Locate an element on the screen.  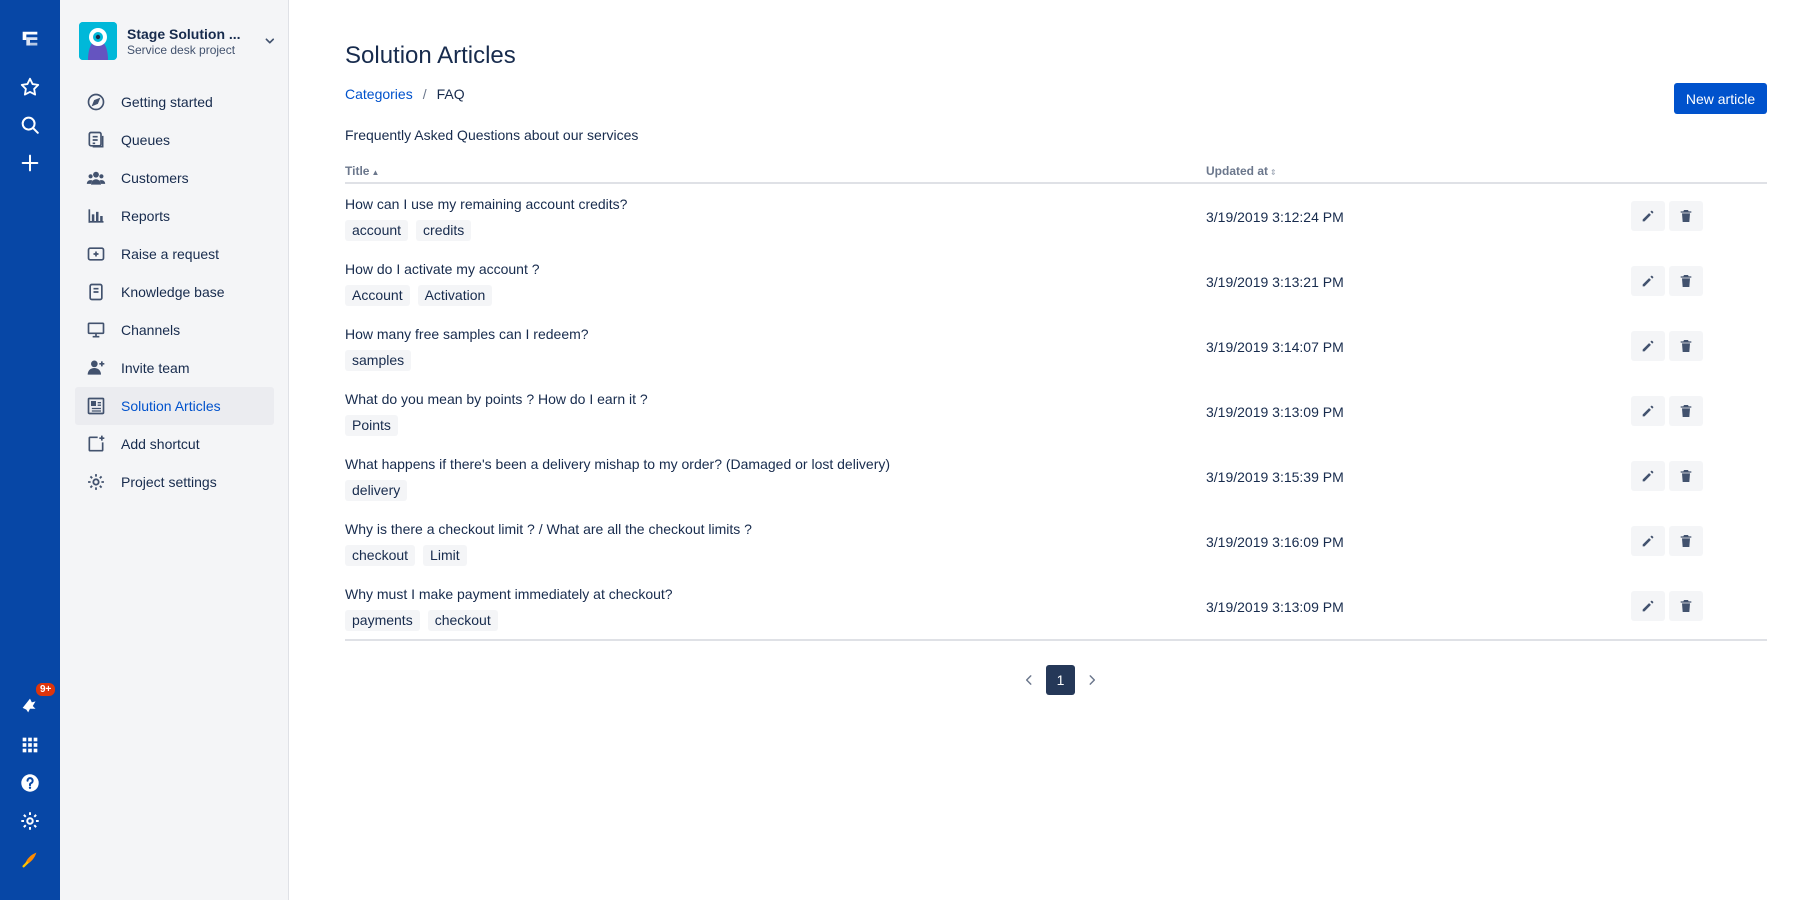
sort-unsorted-icon: ⇕ is located at coordinates (1273, 172).